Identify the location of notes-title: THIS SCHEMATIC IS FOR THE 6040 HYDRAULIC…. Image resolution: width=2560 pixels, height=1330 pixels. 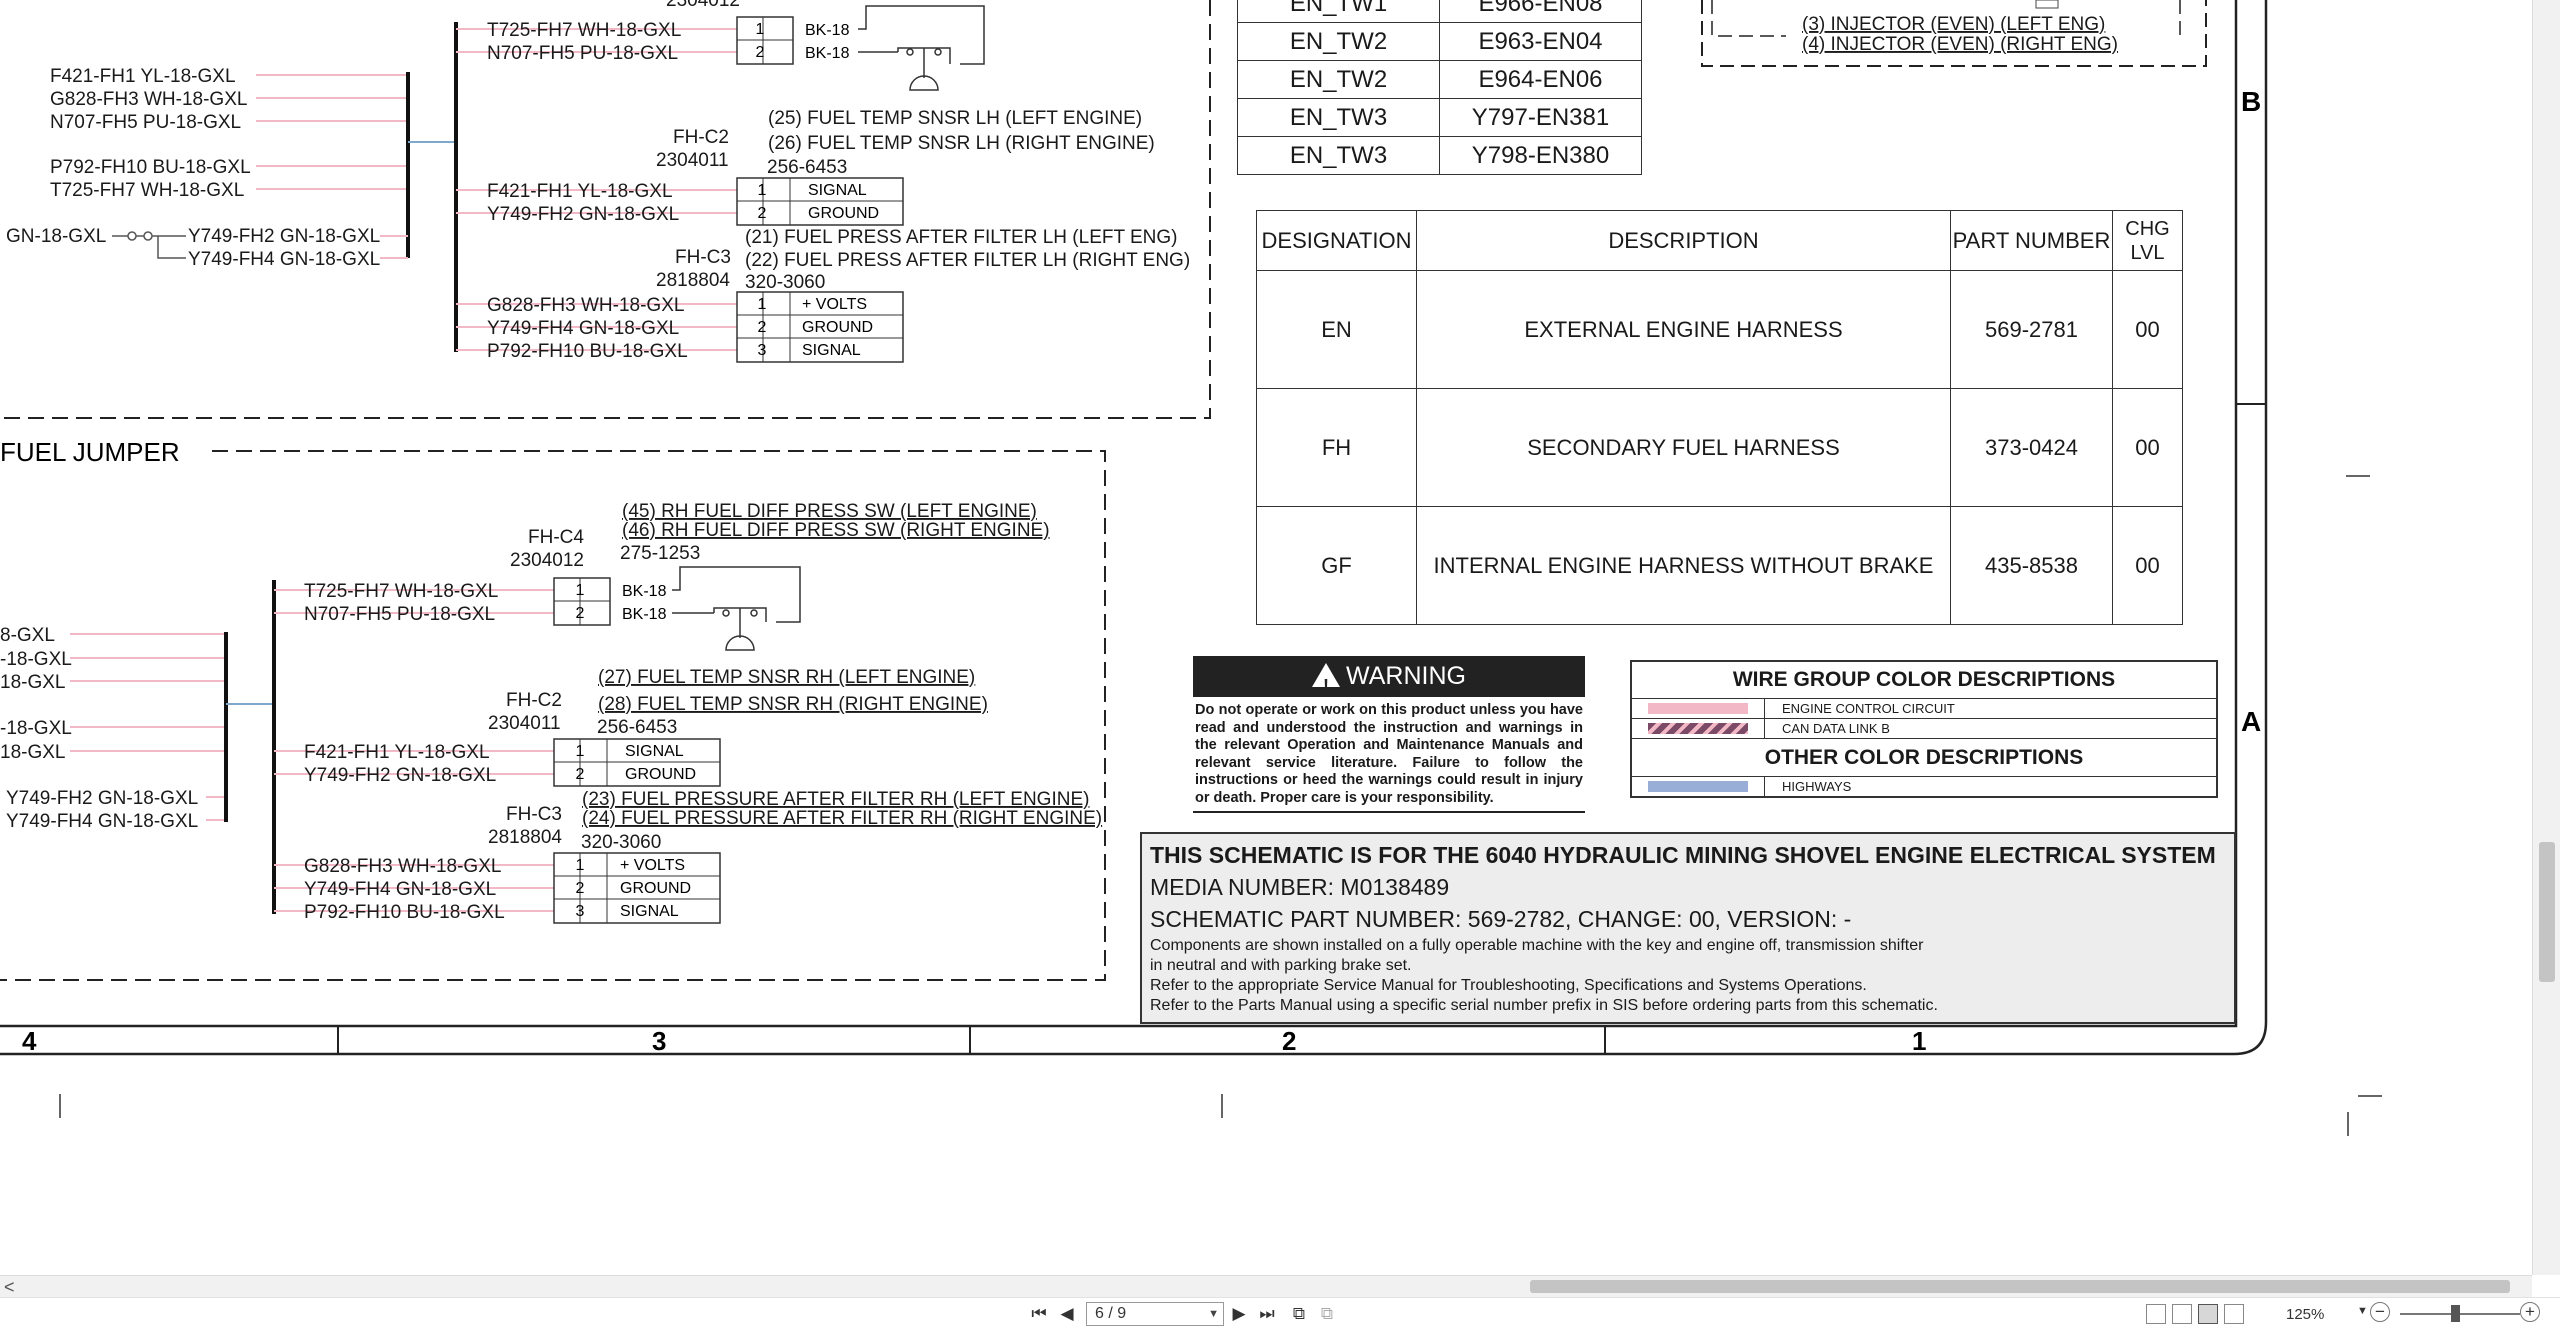
(1683, 855).